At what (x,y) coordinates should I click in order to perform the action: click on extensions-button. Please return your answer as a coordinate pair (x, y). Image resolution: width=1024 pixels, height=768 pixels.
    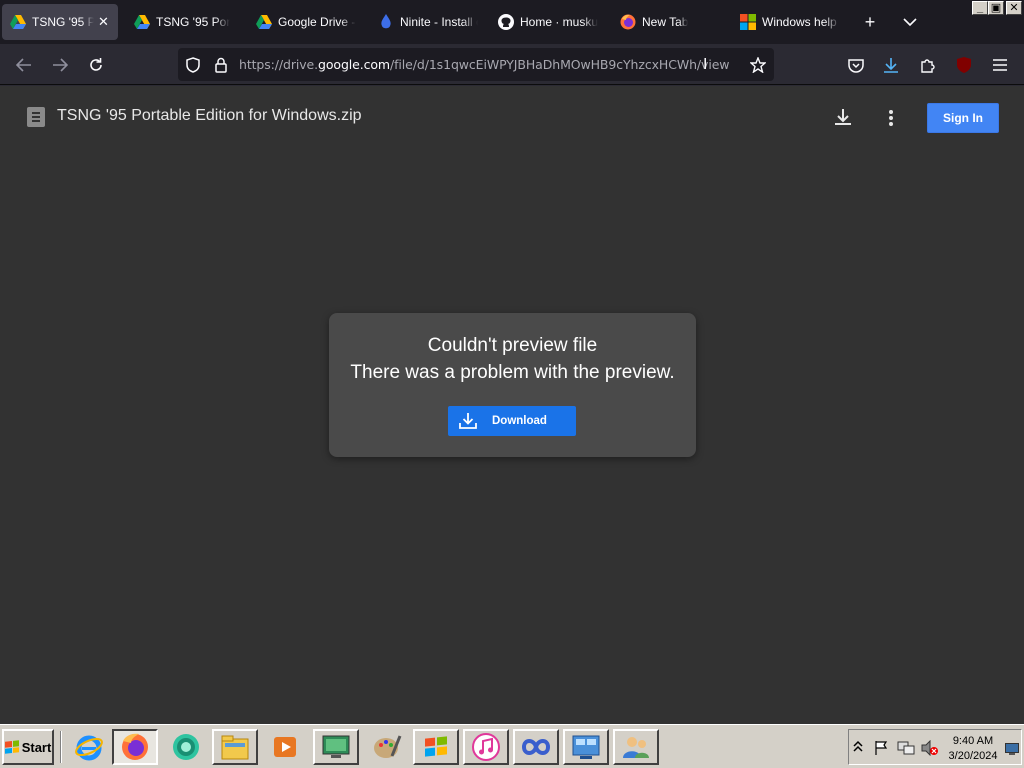
    Looking at the image, I should click on (928, 65).